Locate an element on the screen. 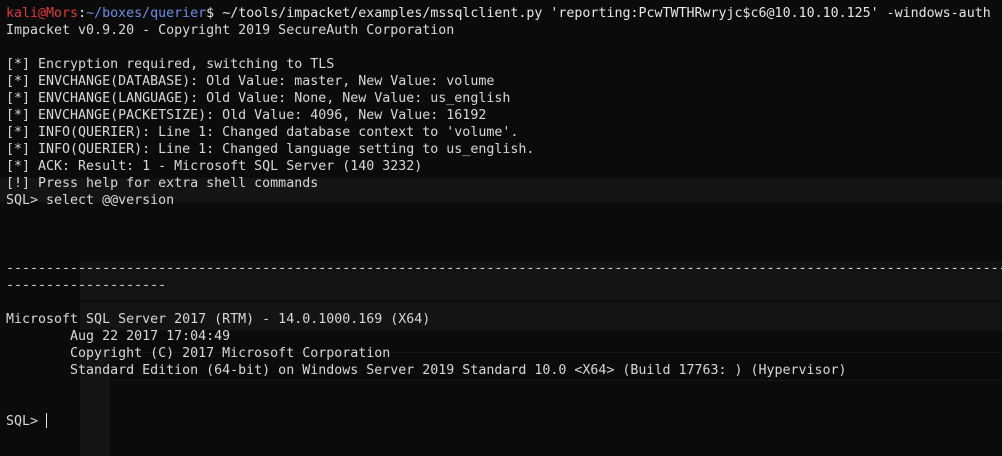 This screenshot has width=1002, height=456. sql-input-line: SQL> is located at coordinates (504, 421).